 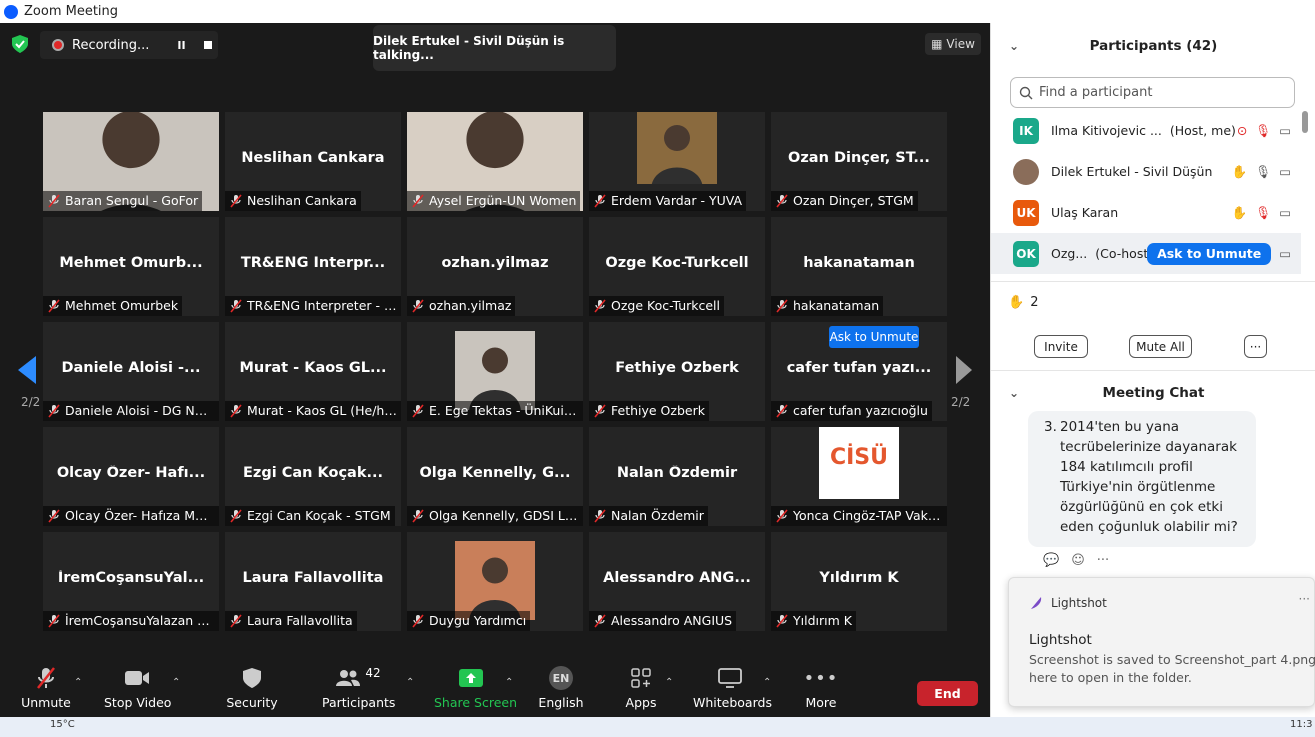 What do you see at coordinates (1202, 130) in the screenshot?
I see `participant-role: (Host, me)` at bounding box center [1202, 130].